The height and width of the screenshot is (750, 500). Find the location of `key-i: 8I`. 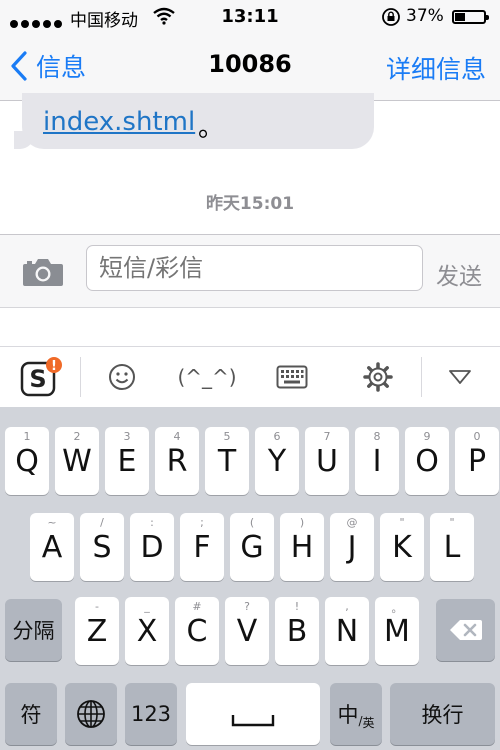

key-i: 8I is located at coordinates (377, 461).